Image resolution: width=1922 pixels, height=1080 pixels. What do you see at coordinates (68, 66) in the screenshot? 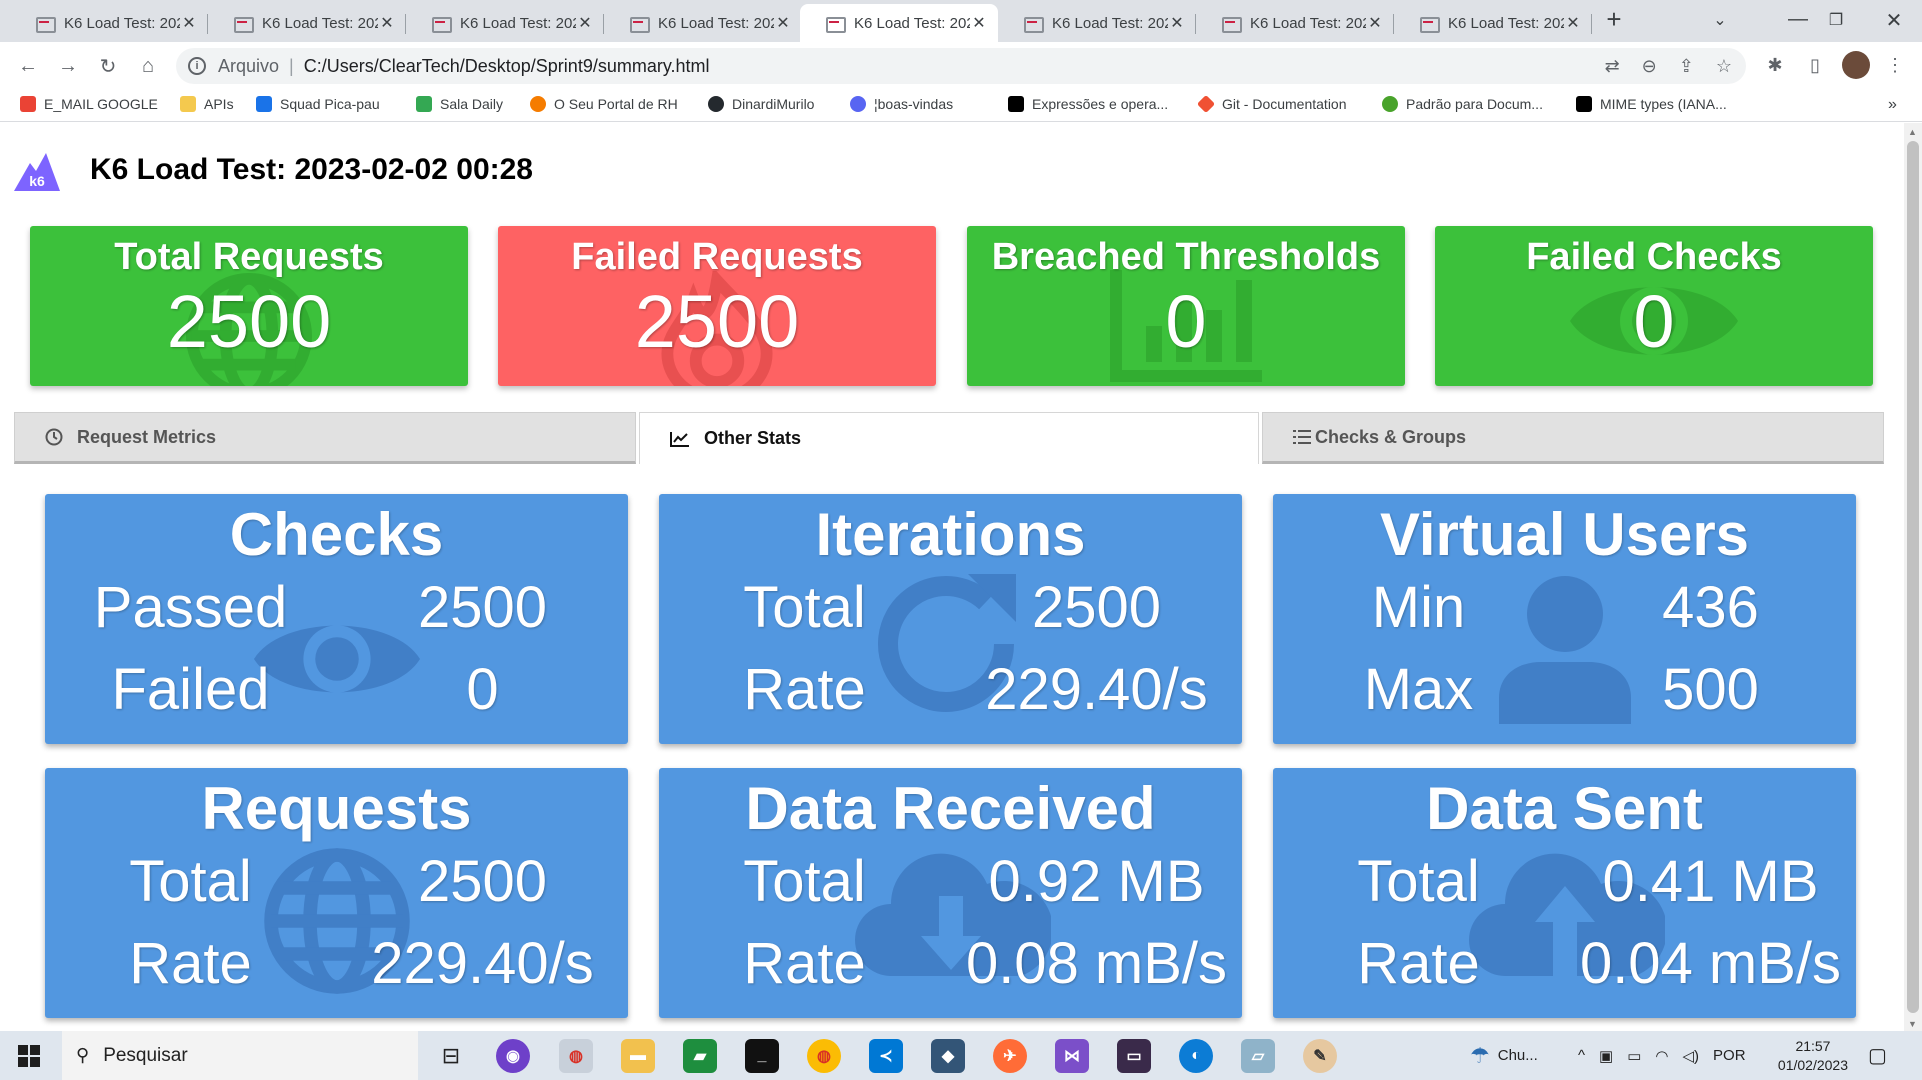
I see `forward-icon: →` at bounding box center [68, 66].